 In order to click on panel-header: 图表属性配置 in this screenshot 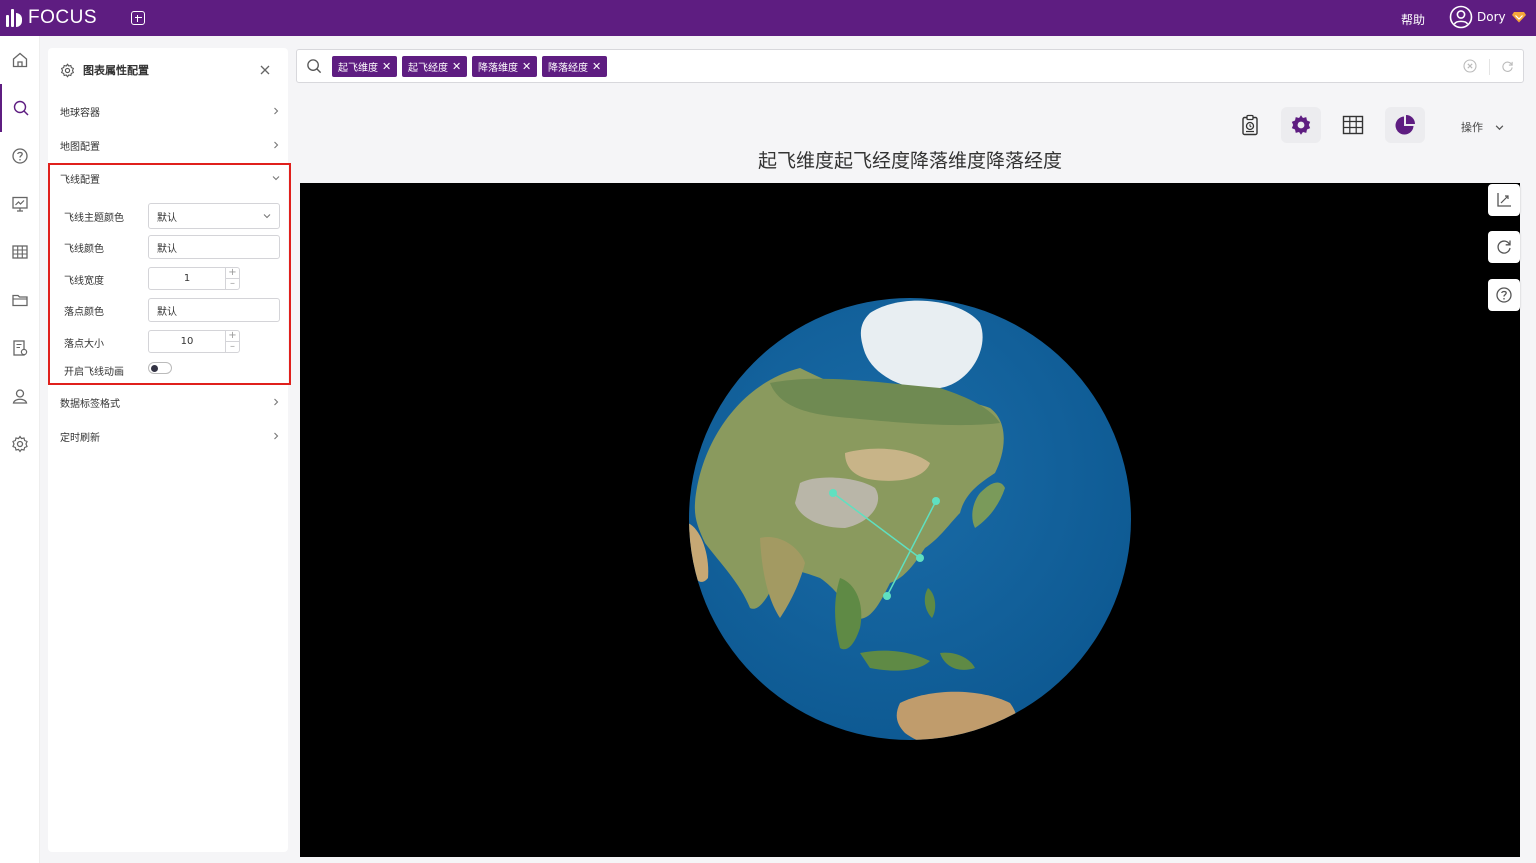, I will do `click(104, 70)`.